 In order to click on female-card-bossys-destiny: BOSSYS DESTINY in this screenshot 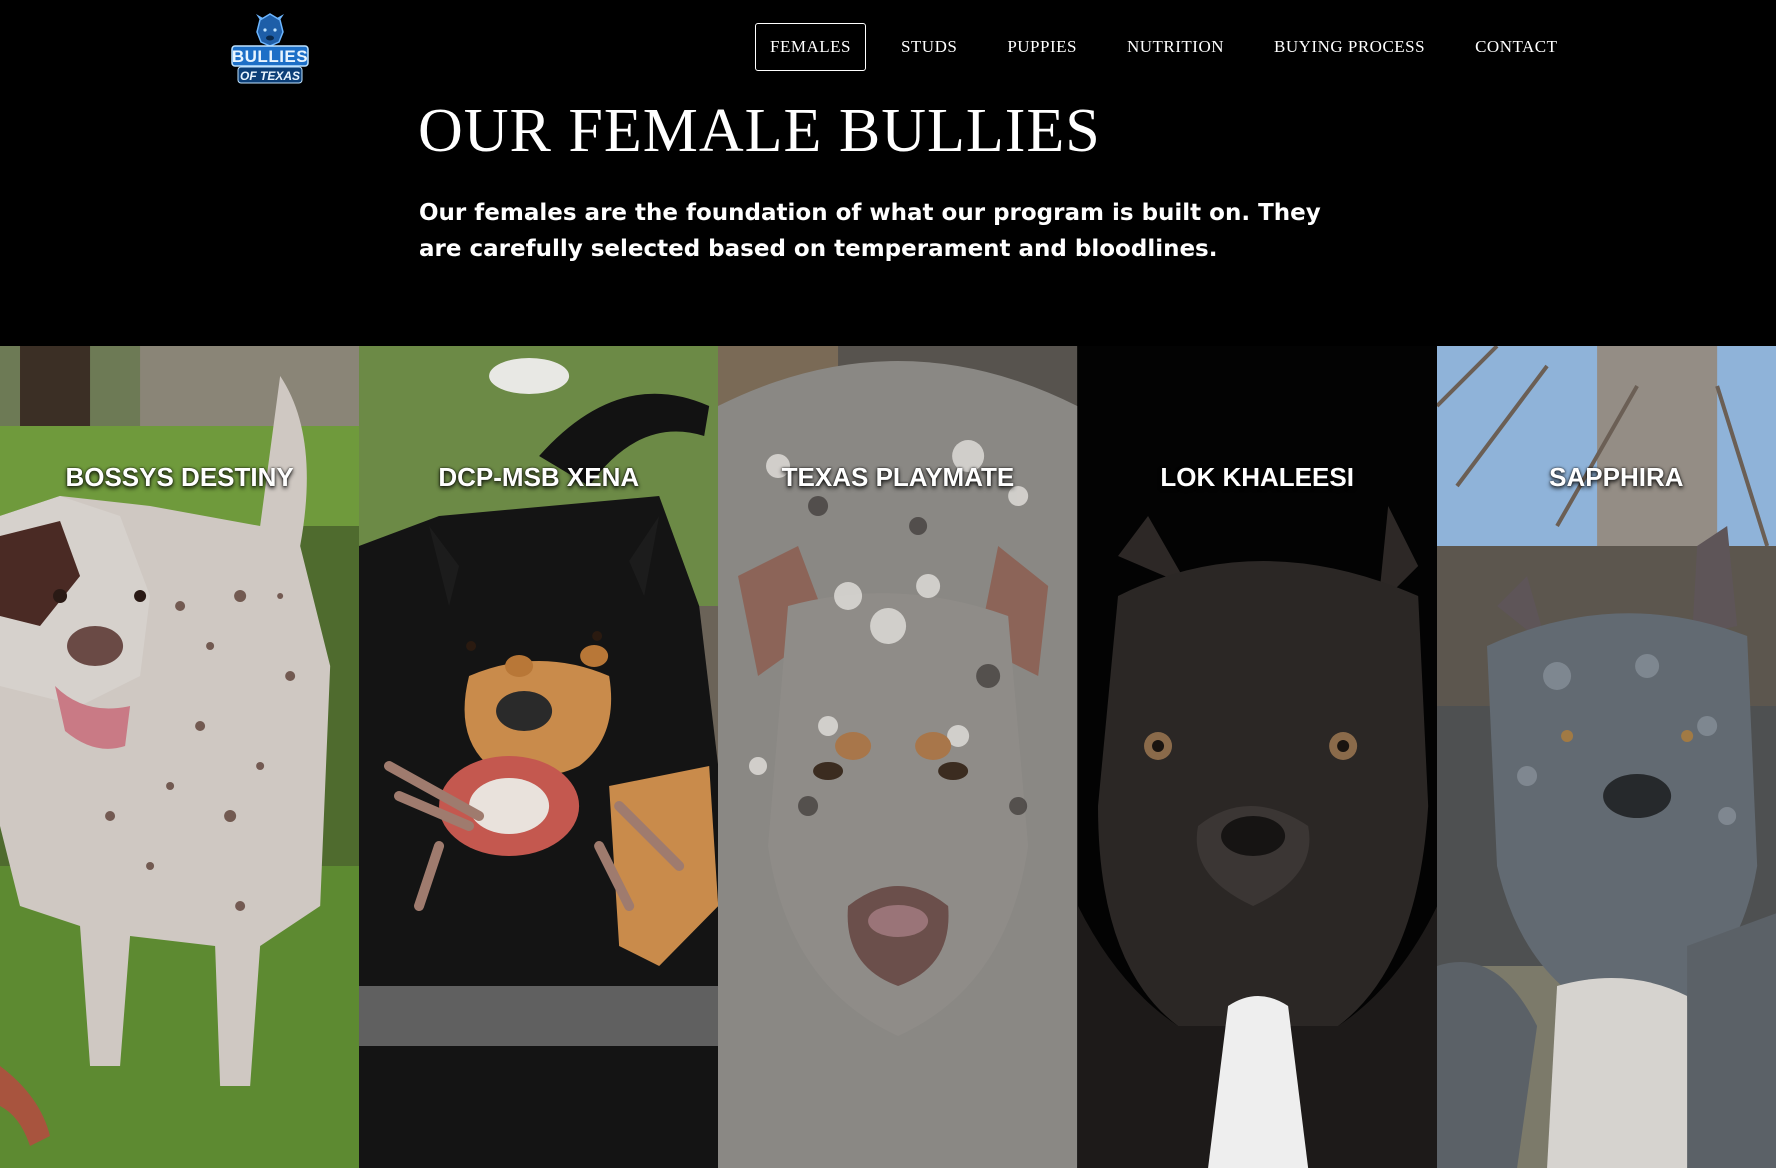, I will do `click(180, 757)`.